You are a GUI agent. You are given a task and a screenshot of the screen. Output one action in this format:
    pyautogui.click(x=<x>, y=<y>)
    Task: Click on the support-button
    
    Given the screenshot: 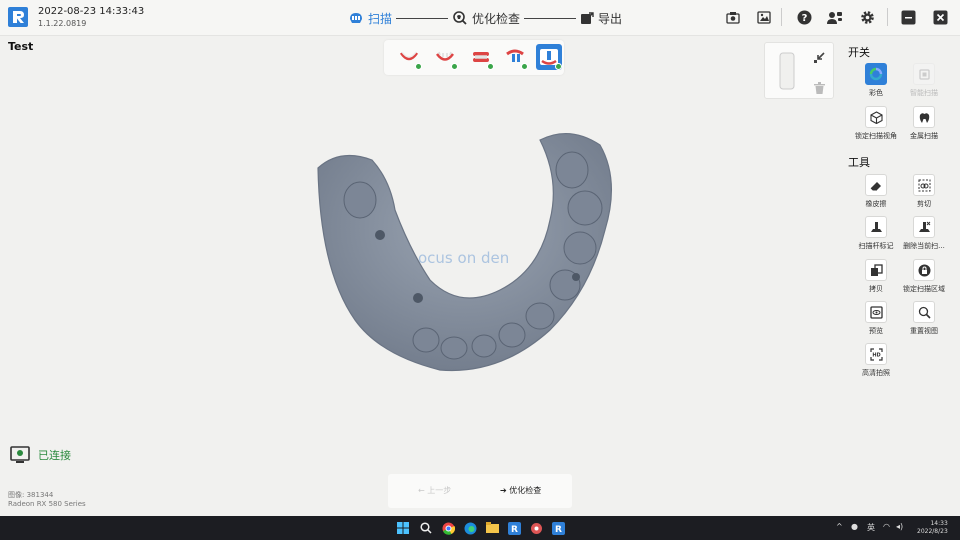 What is the action you would take?
    pyautogui.click(x=835, y=17)
    